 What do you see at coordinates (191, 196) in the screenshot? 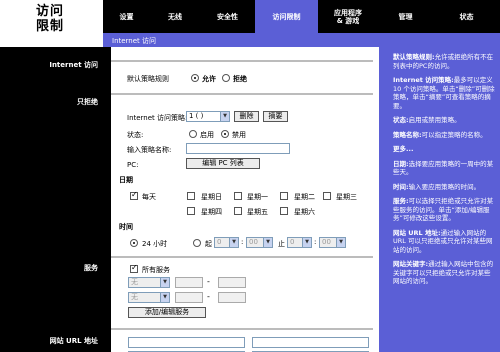
I see `sunday-checkbox` at bounding box center [191, 196].